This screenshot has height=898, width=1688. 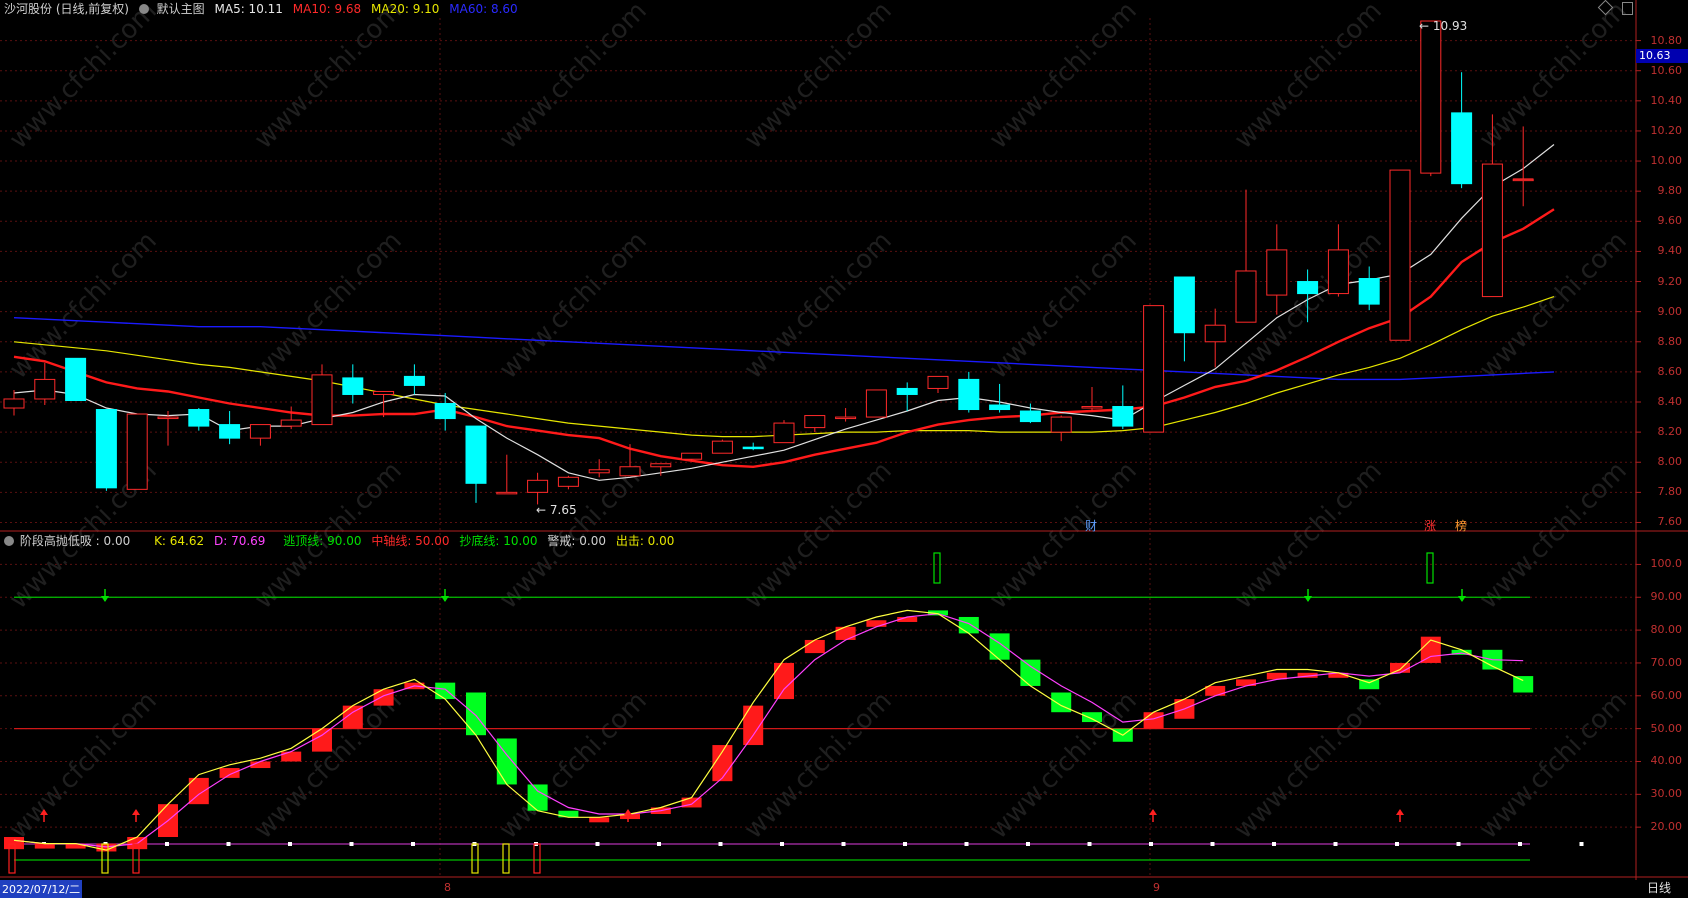 What do you see at coordinates (75, 541) in the screenshot?
I see `indicator-name: 阶段高抛低吸 : 0.00` at bounding box center [75, 541].